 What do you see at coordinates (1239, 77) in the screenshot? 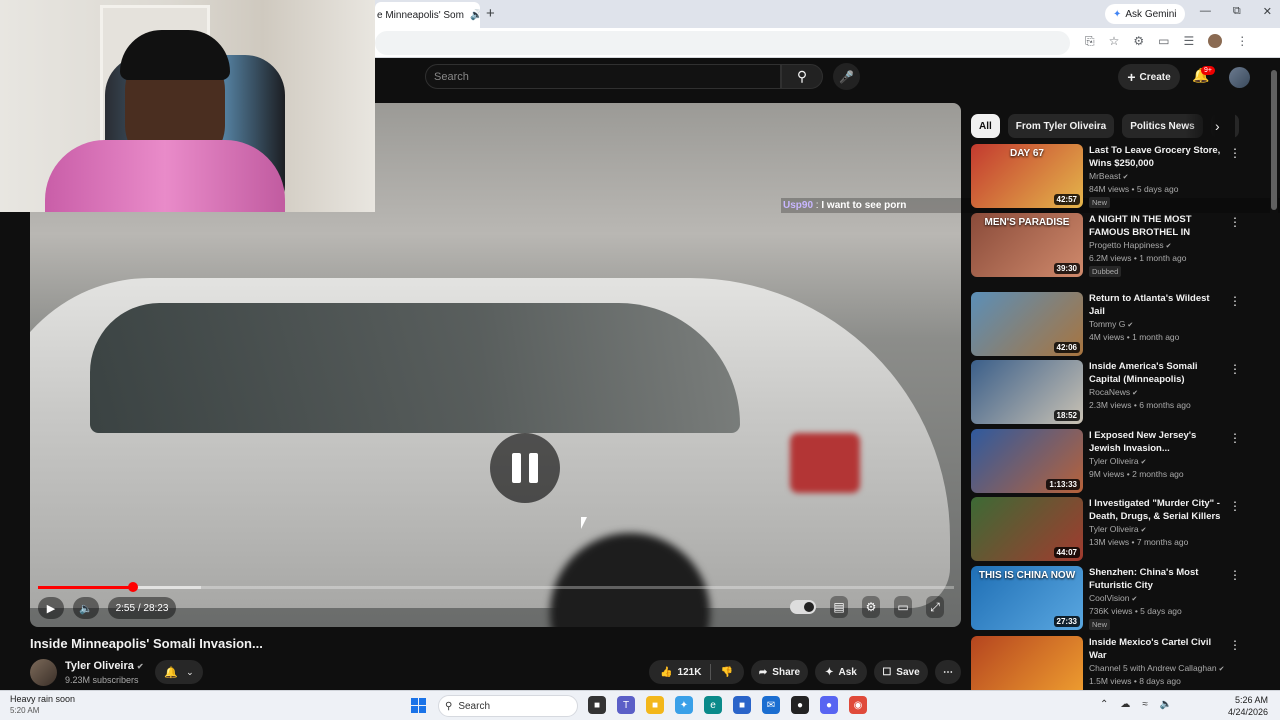
I see `account-avatar` at bounding box center [1239, 77].